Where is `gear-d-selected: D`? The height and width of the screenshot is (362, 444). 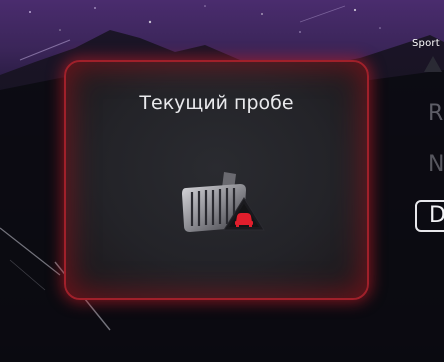
gear-d-selected: D is located at coordinates (429, 216).